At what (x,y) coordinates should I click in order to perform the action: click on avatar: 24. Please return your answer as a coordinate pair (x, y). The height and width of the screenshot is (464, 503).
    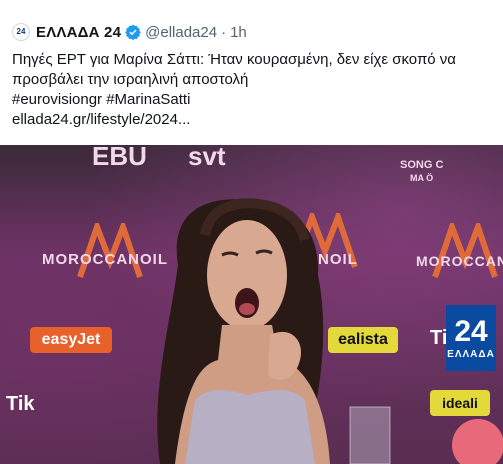
    Looking at the image, I should click on (21, 32).